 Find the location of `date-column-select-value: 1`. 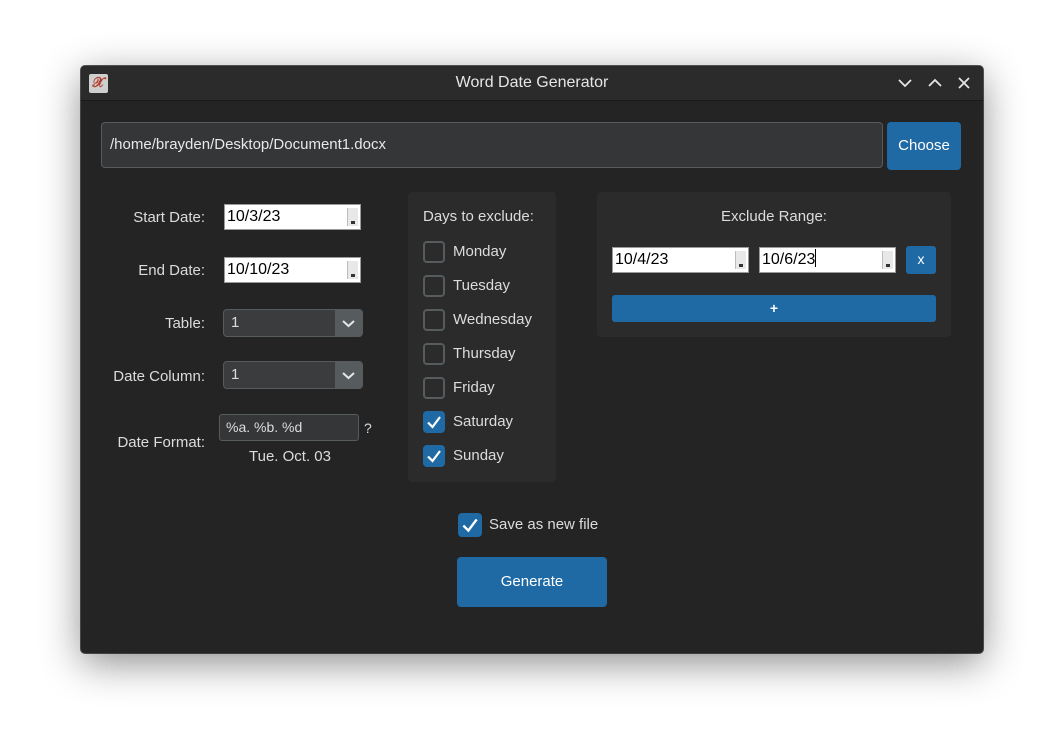

date-column-select-value: 1 is located at coordinates (235, 374).